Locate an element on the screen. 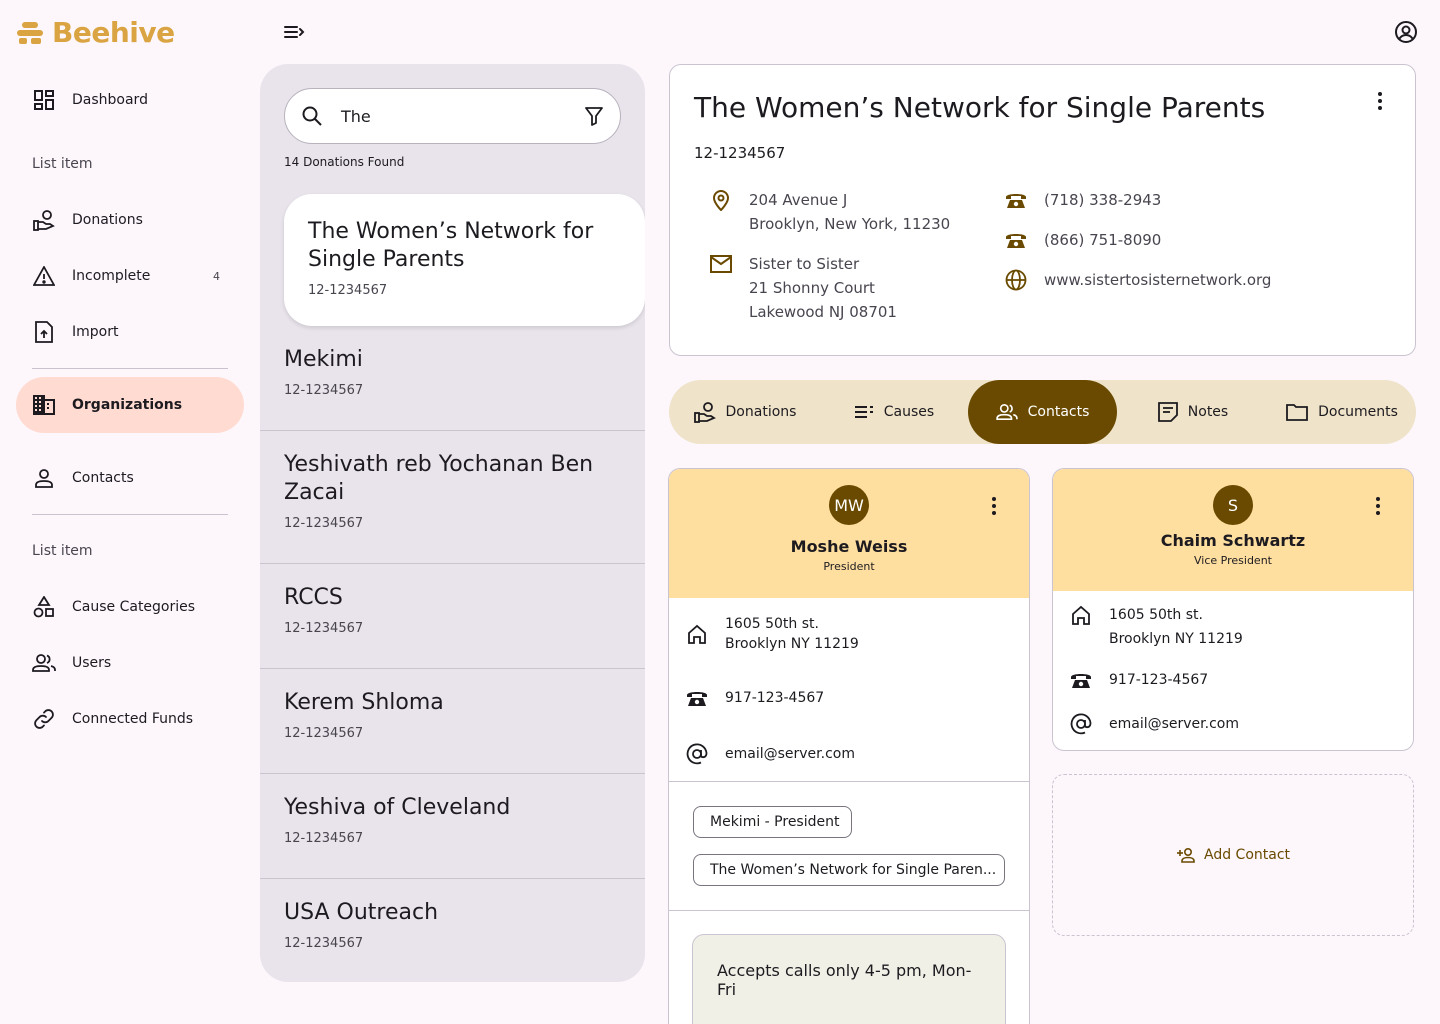 The width and height of the screenshot is (1440, 1024). contact-email-row: email@server.com is located at coordinates (1154, 724).